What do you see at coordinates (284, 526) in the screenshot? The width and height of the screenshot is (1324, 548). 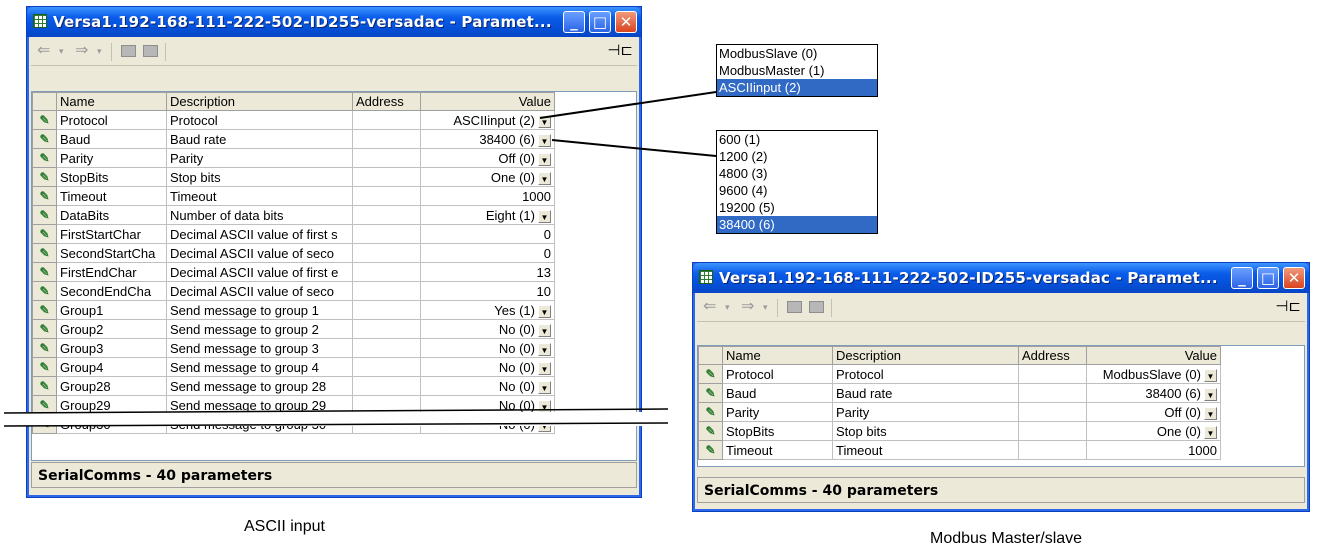 I see `caption-ascii-input: ASCII input` at bounding box center [284, 526].